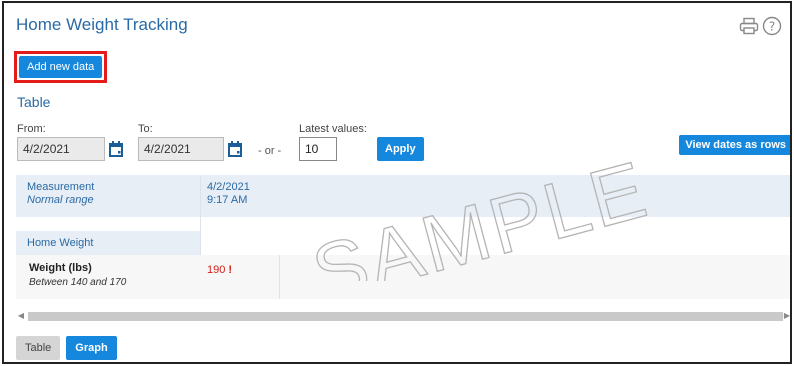  Describe the element at coordinates (91, 348) in the screenshot. I see `graph-view-button: Graph` at that location.